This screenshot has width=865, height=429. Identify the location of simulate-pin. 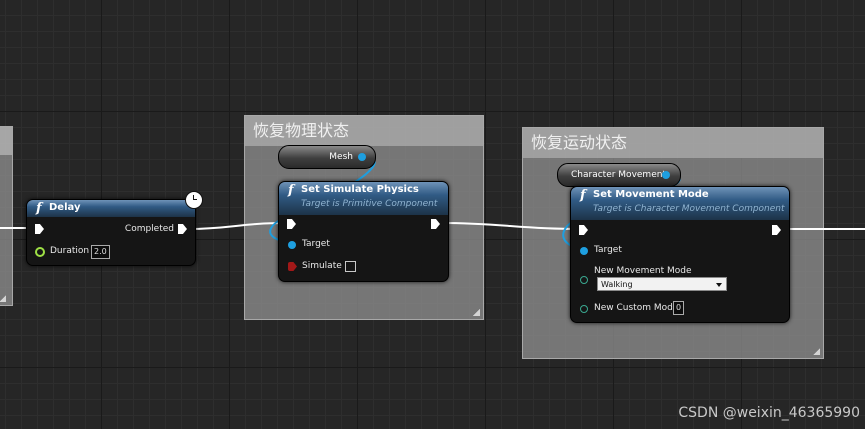
(292, 266).